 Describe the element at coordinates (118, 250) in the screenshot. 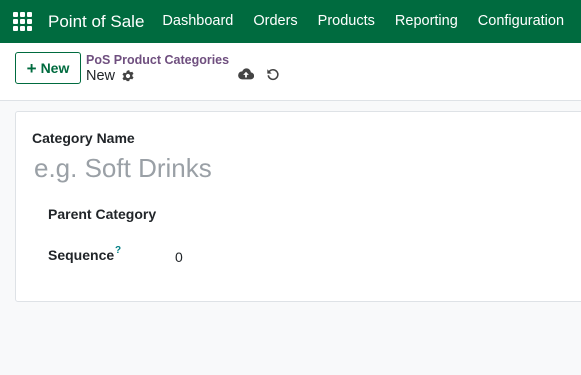

I see `help-tooltip-icon: ?` at that location.